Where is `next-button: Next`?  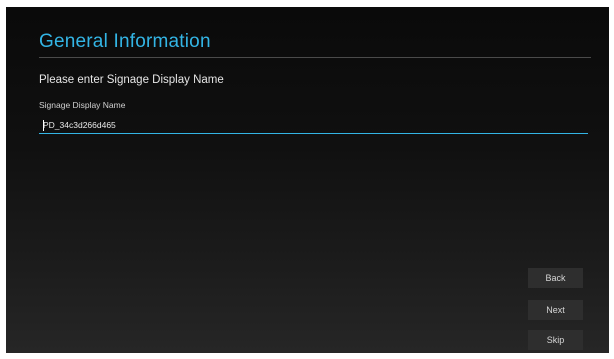
next-button: Next is located at coordinates (555, 310).